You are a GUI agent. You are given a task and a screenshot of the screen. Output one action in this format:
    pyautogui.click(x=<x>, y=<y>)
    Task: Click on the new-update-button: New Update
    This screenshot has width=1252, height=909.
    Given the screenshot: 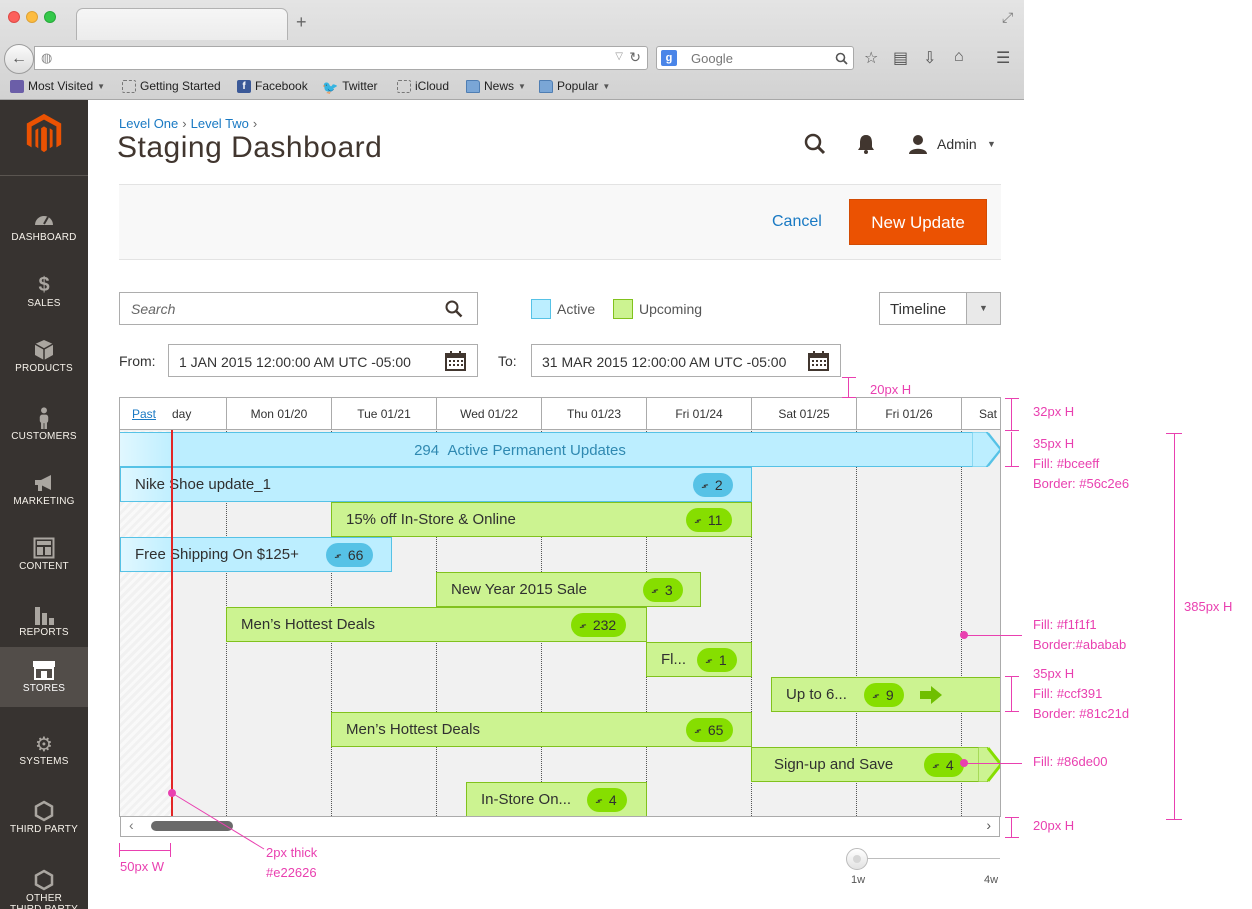 What is the action you would take?
    pyautogui.click(x=918, y=222)
    